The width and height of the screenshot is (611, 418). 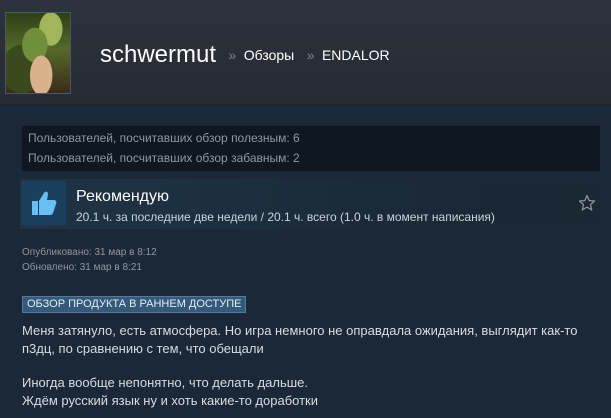 What do you see at coordinates (122, 197) in the screenshot?
I see `recommendation-title: Рекомендую` at bounding box center [122, 197].